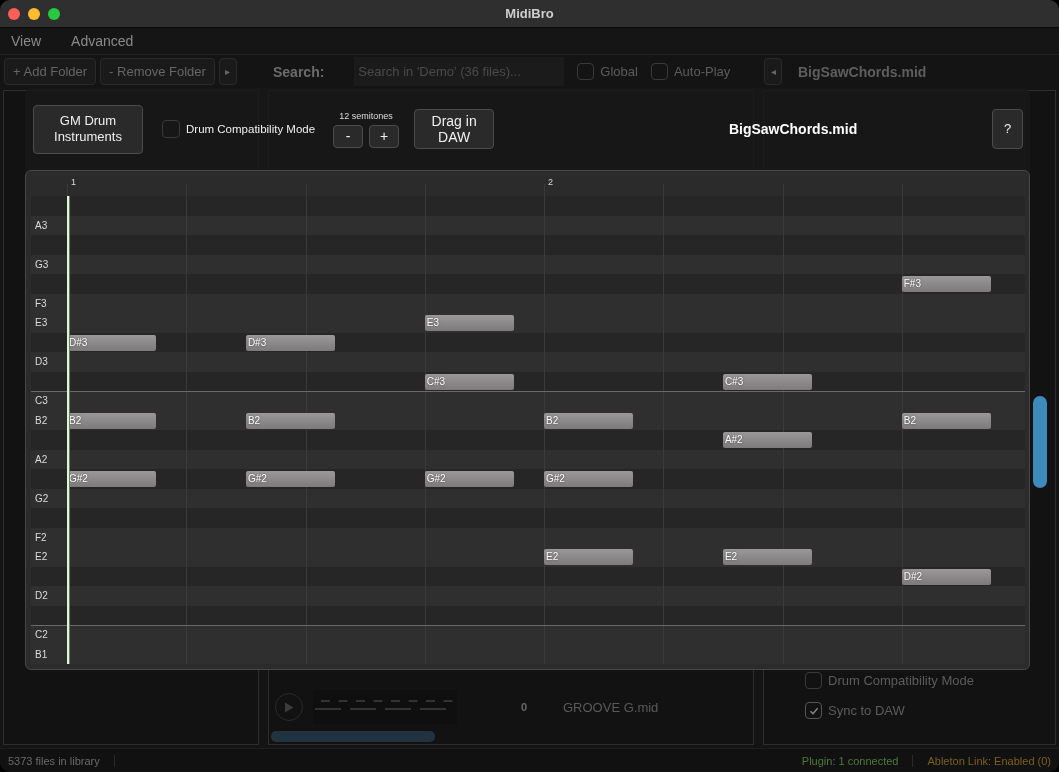 The height and width of the screenshot is (772, 1059). I want to click on key-label: E3, so click(41, 323).